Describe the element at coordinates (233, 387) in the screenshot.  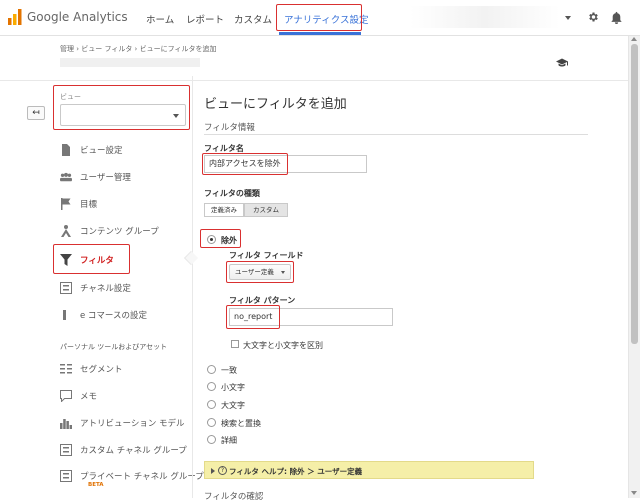
I see `lowercase-label: 小文字` at that location.